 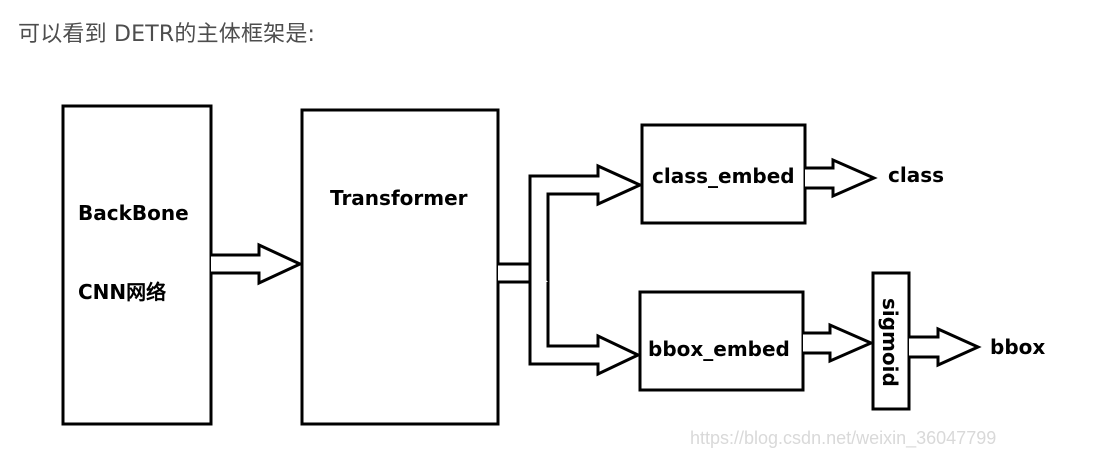 I want to click on backbone-box, so click(x=137, y=265).